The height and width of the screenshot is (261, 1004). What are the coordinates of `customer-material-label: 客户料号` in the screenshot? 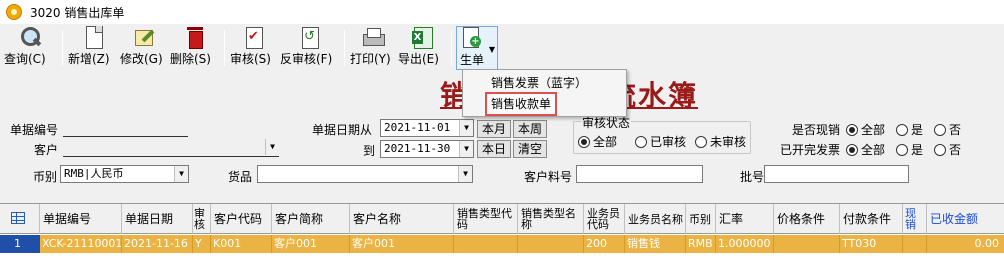 It's located at (548, 177).